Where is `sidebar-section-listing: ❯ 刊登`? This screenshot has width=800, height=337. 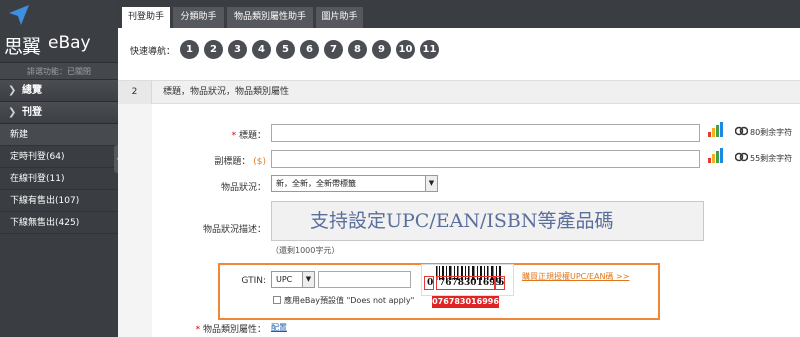
sidebar-section-listing: ❯ 刊登 is located at coordinates (59, 113).